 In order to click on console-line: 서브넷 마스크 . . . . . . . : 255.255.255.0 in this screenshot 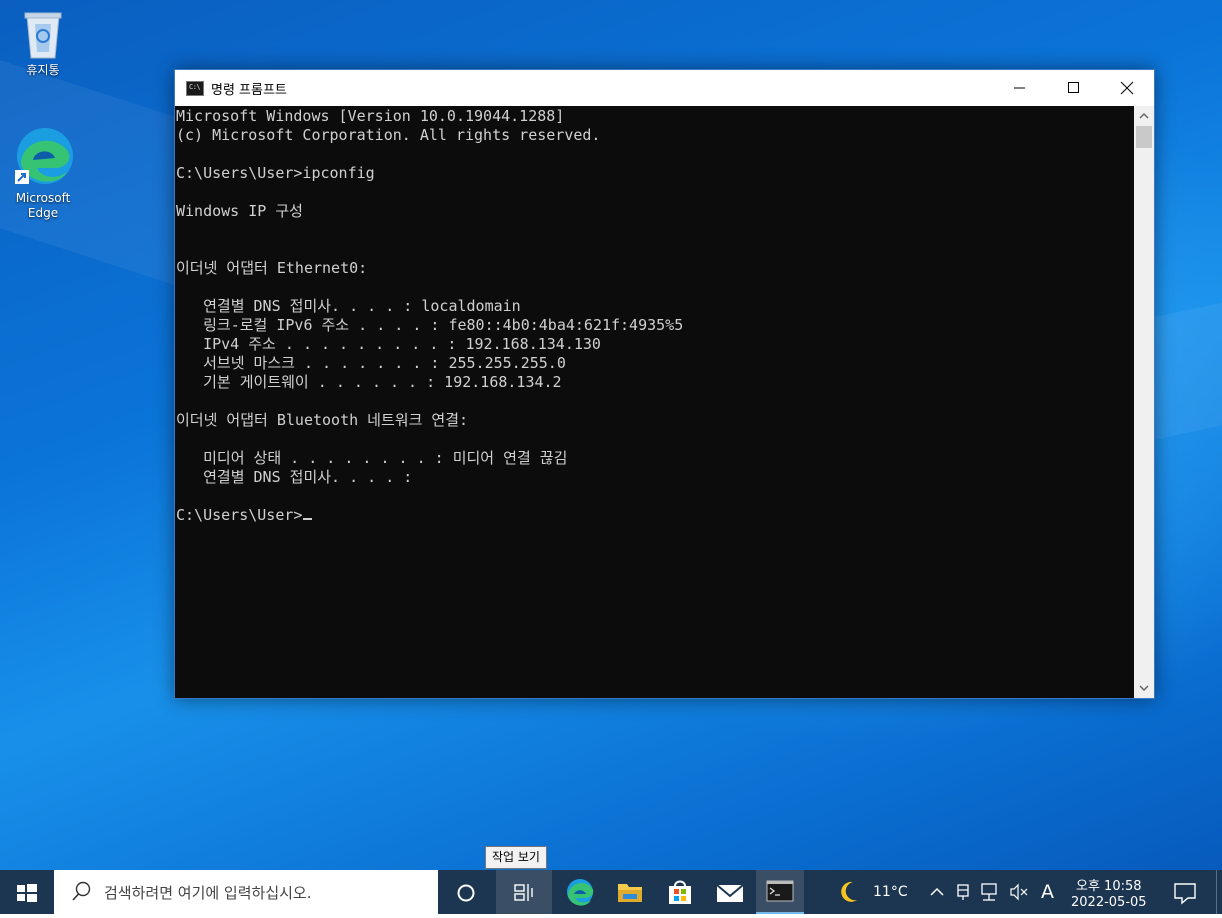, I will do `click(371, 363)`.